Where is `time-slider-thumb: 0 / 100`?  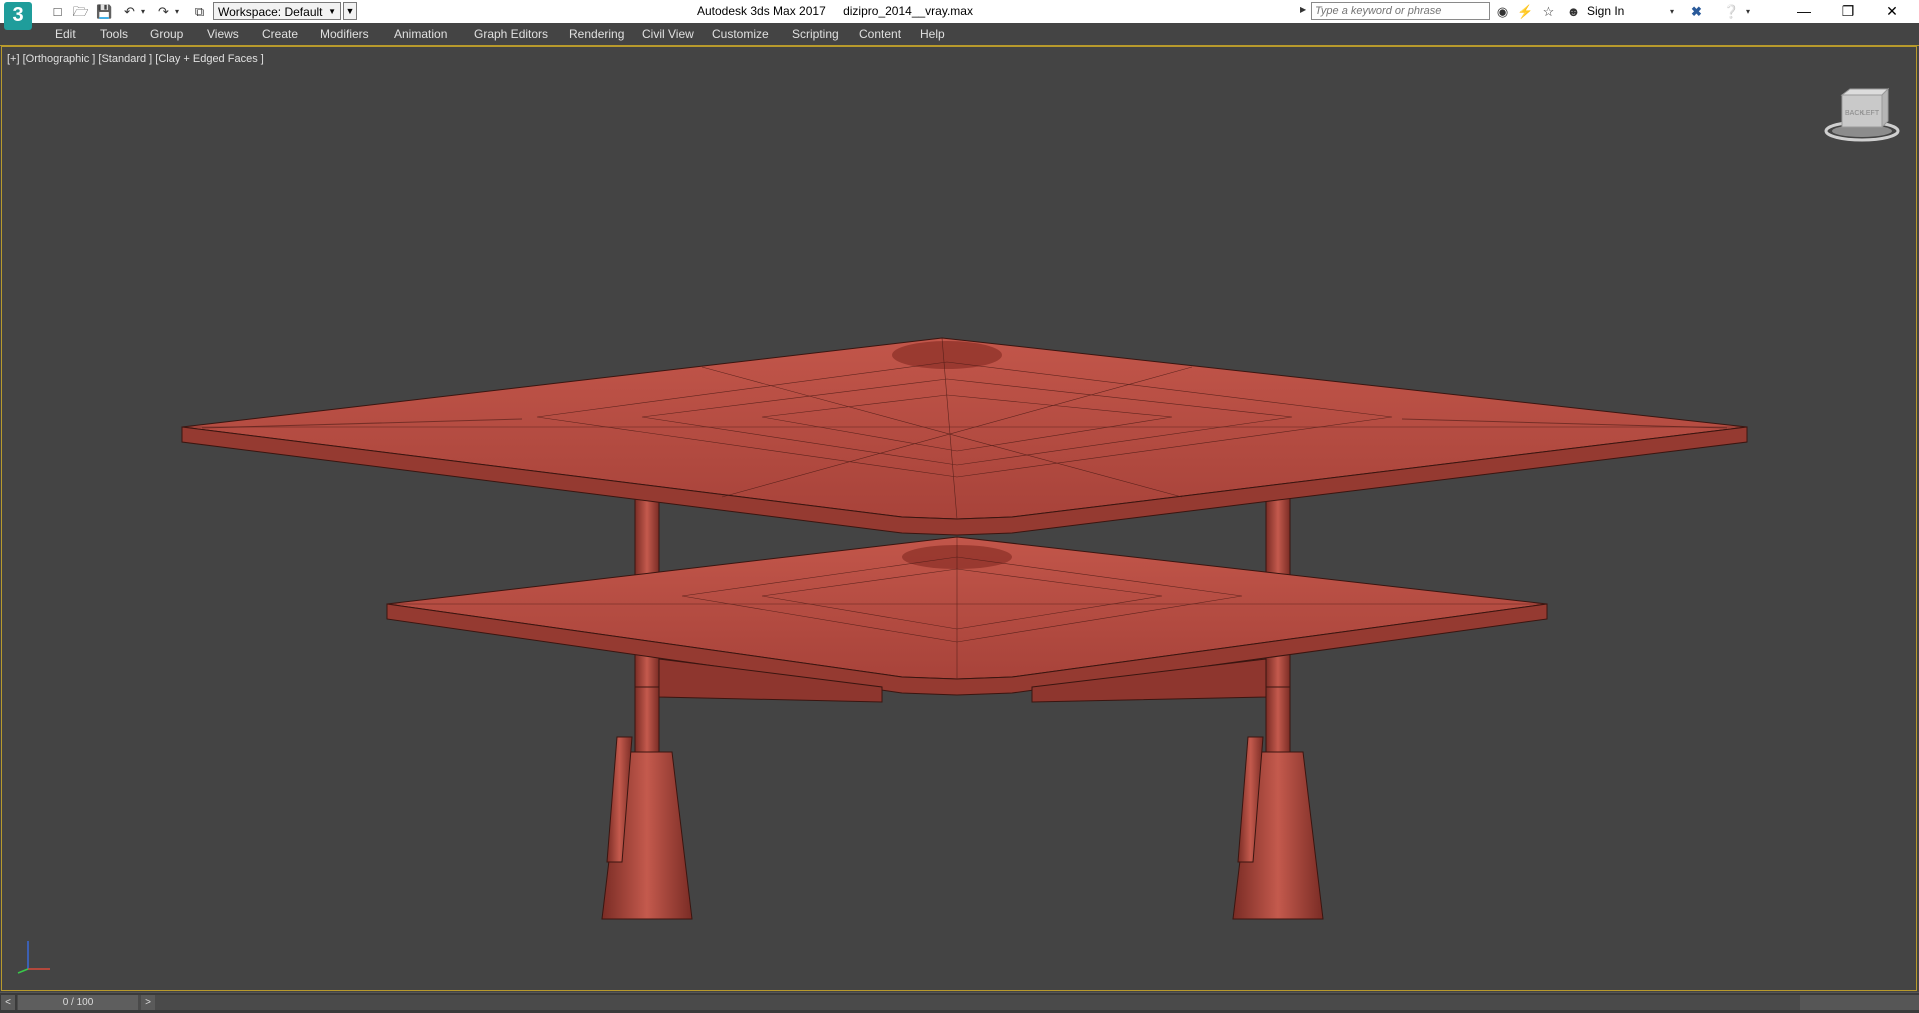
time-slider-thumb: 0 / 100 is located at coordinates (78, 1002).